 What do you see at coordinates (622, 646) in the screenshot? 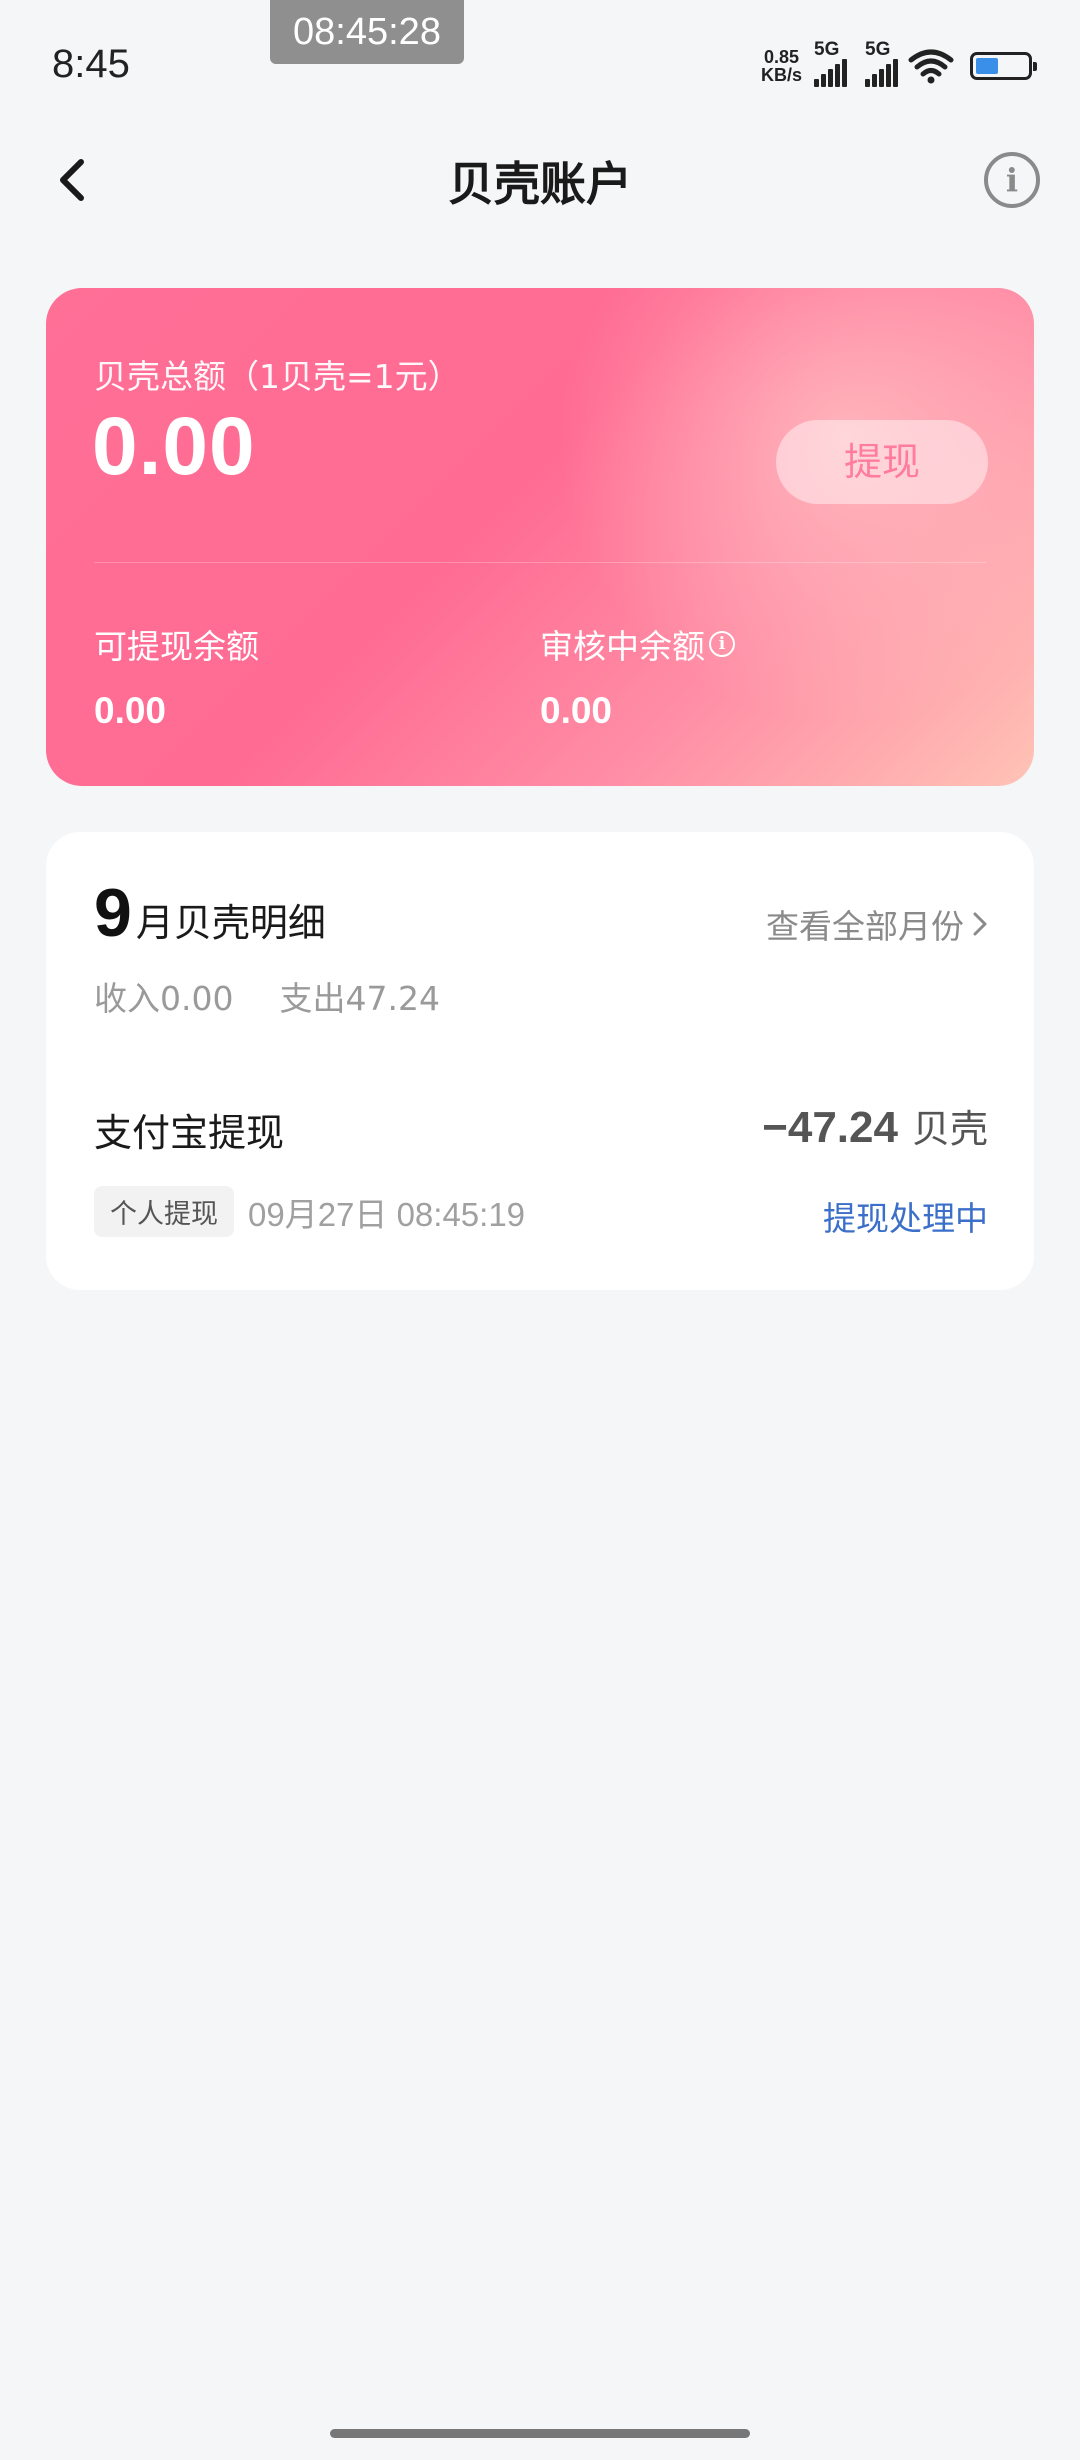
I see `pending-balance-label: 审核中余额` at bounding box center [622, 646].